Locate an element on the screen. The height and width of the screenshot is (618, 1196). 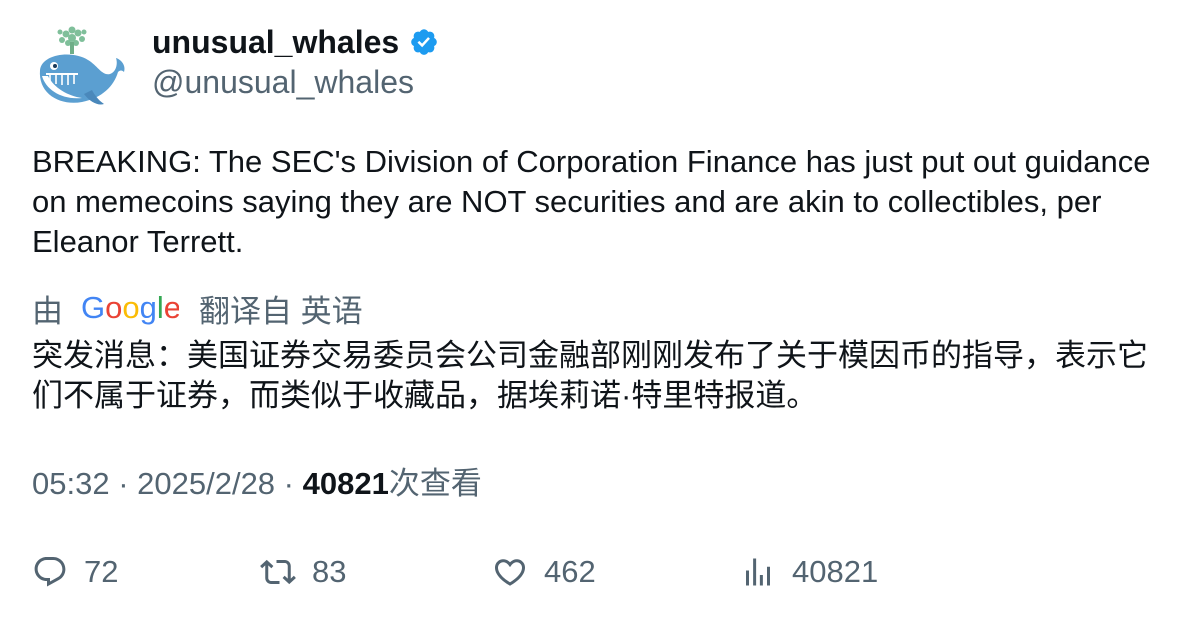
tweet-meta: 05:32 · 2025/2/28 · 40821次查看 is located at coordinates (257, 484).